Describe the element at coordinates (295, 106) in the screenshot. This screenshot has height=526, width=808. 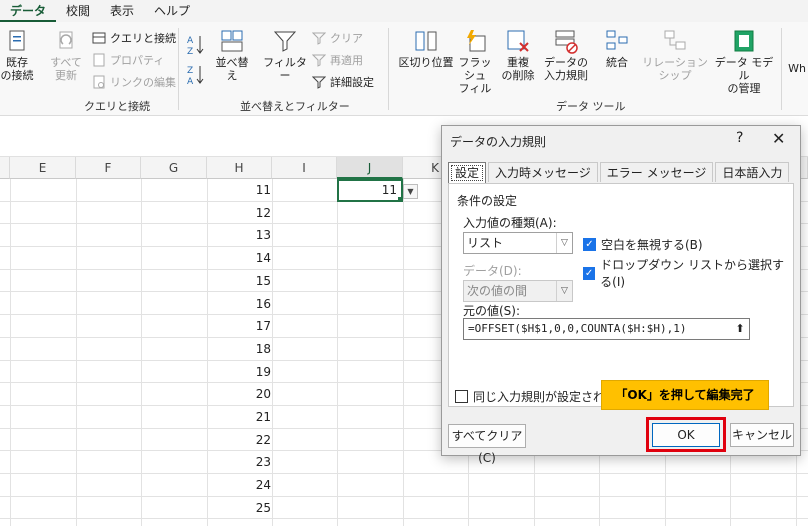
I see `group-label-sort-filter: 並べ替えとフィルター` at that location.